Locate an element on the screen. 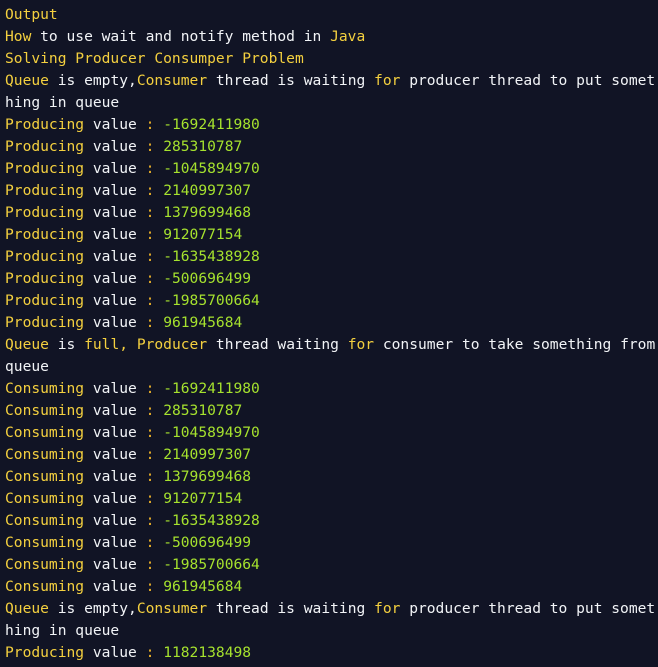 The height and width of the screenshot is (667, 658). line-producing-8: Producing value : -500696499 is located at coordinates (331, 279).